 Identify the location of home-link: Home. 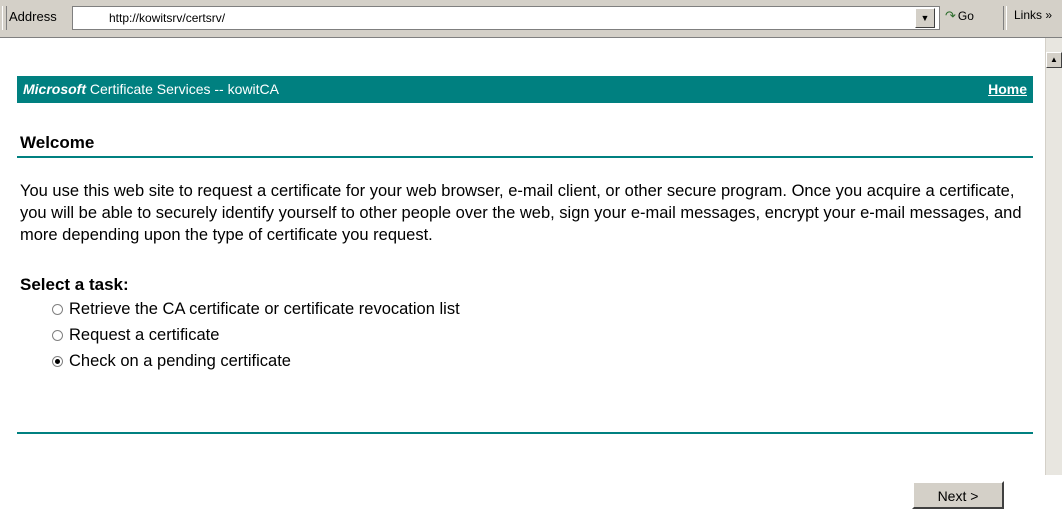
(1007, 89).